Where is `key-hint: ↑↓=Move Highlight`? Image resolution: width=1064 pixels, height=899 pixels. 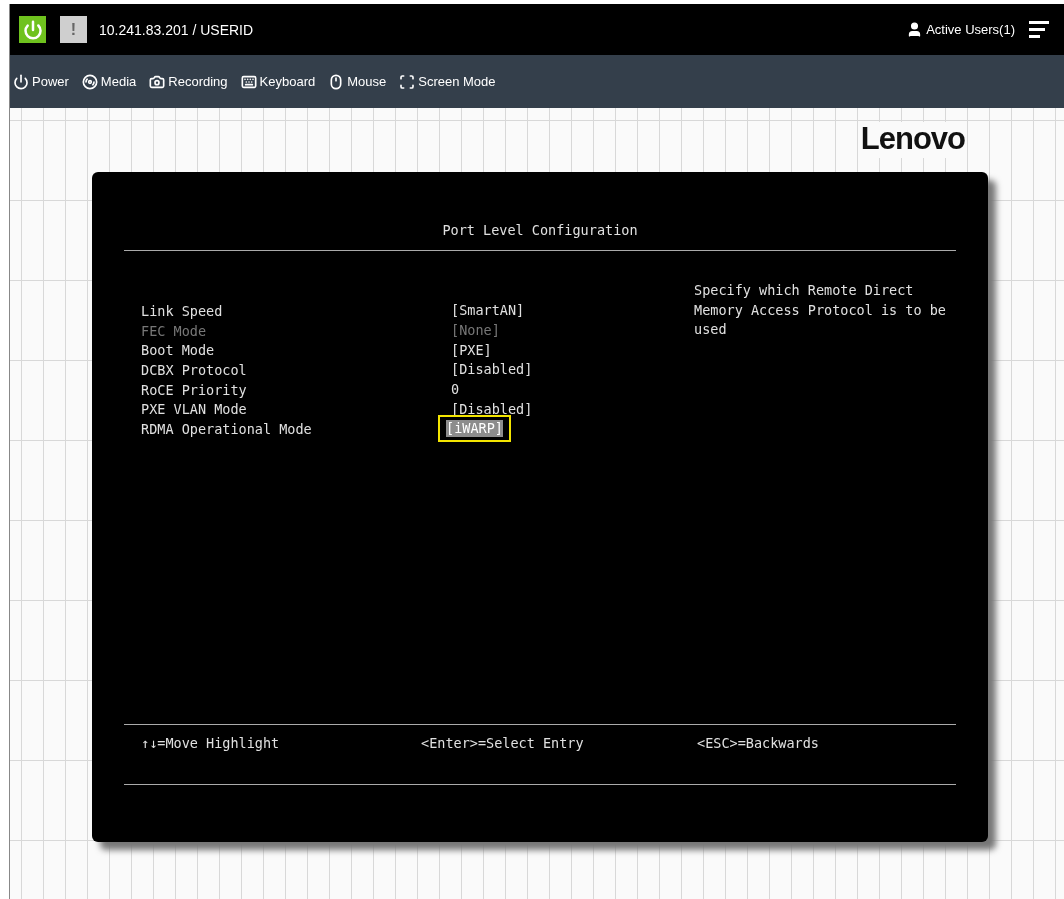 key-hint: ↑↓=Move Highlight is located at coordinates (210, 744).